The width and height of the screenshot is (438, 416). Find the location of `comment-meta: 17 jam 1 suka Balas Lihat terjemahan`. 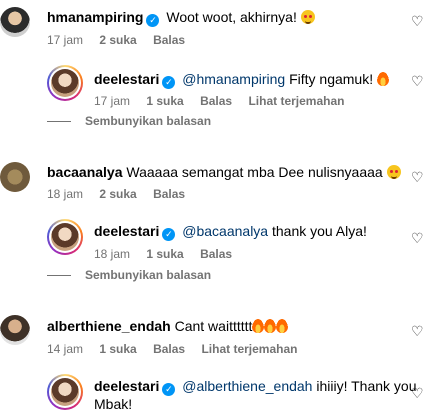

comment-meta: 17 jam 1 suka Balas Lihat terjemahan is located at coordinates (225, 101).